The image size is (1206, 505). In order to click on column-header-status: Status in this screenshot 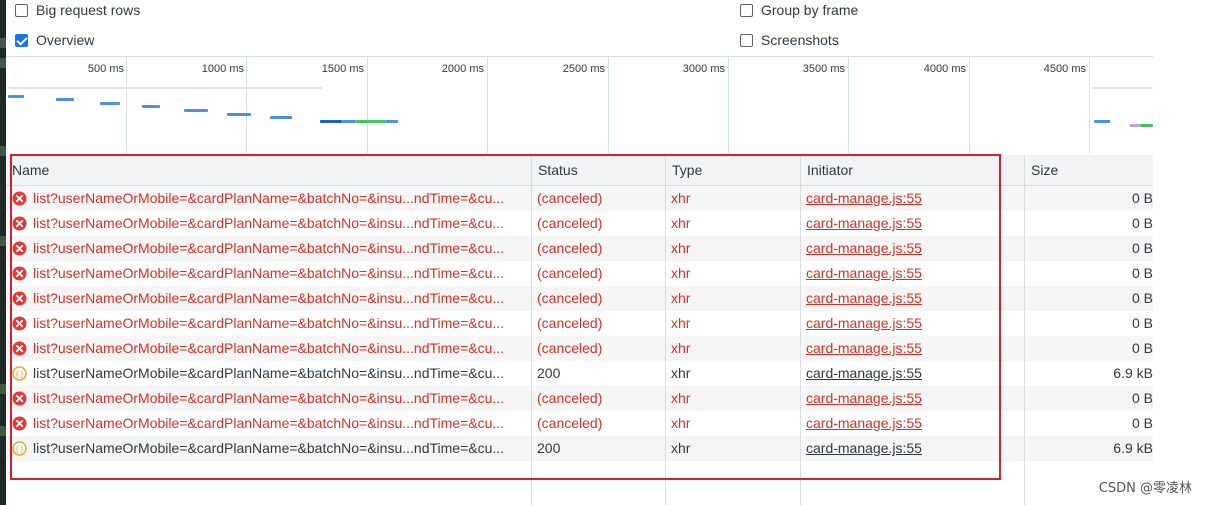, I will do `click(599, 170)`.